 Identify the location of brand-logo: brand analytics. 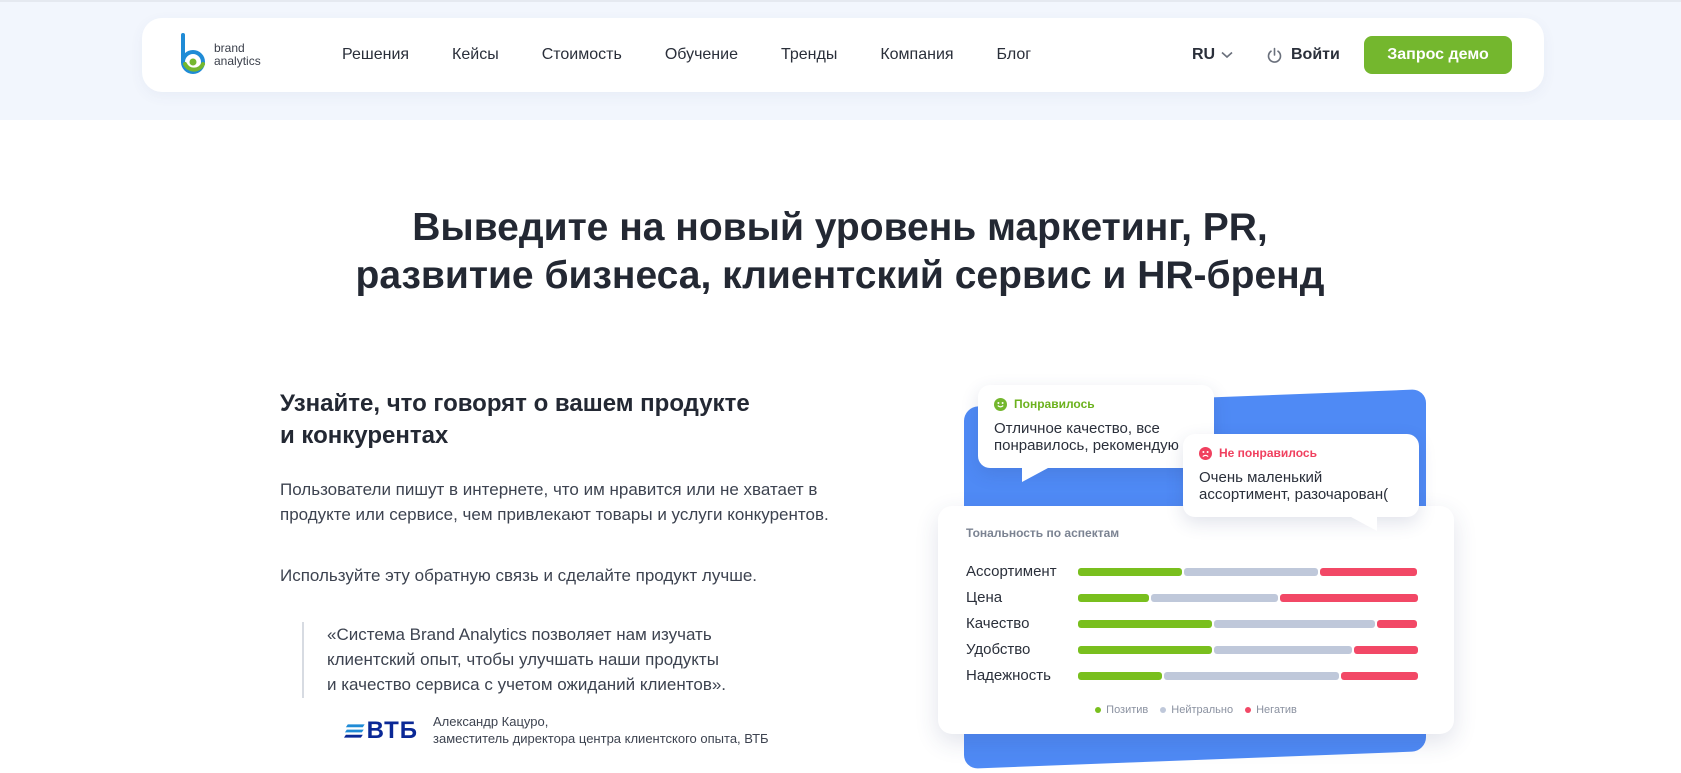
(231, 55).